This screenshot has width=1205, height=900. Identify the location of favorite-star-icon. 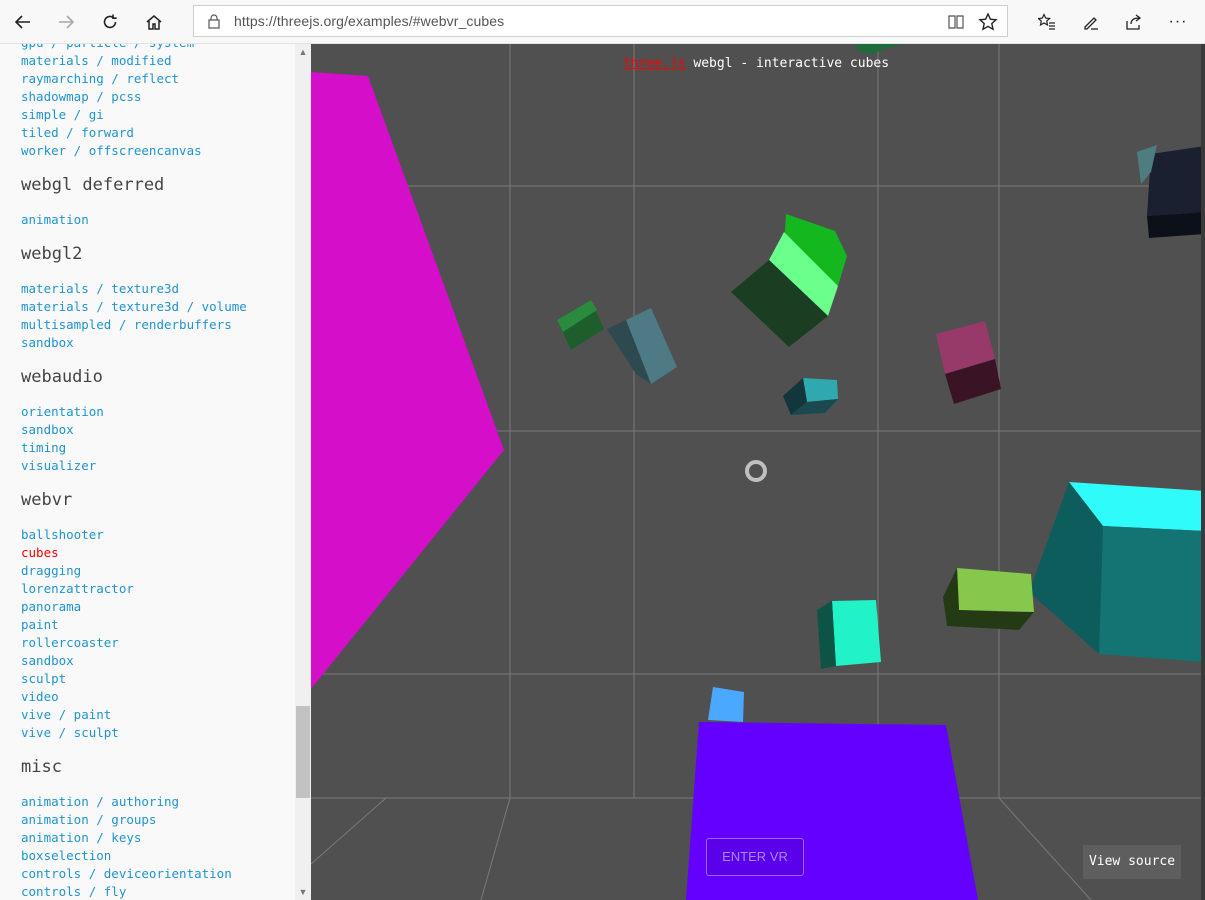
(988, 22).